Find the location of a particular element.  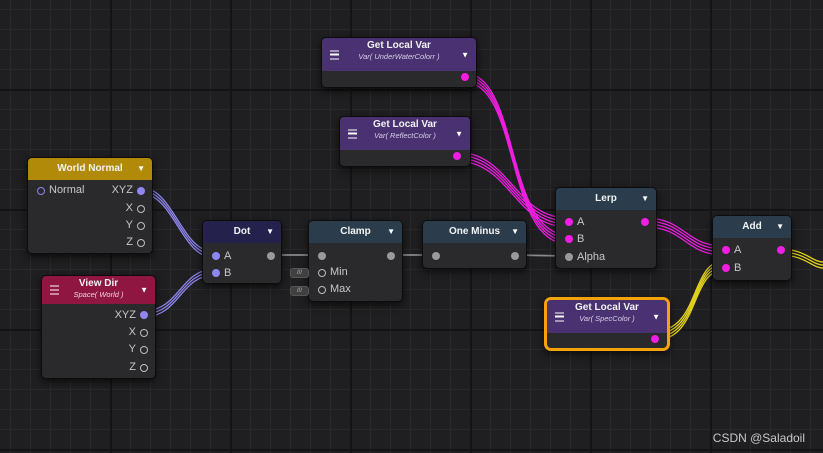

node-header: Get Local Var Var( ReflectColor ) ▼ is located at coordinates (405, 133).